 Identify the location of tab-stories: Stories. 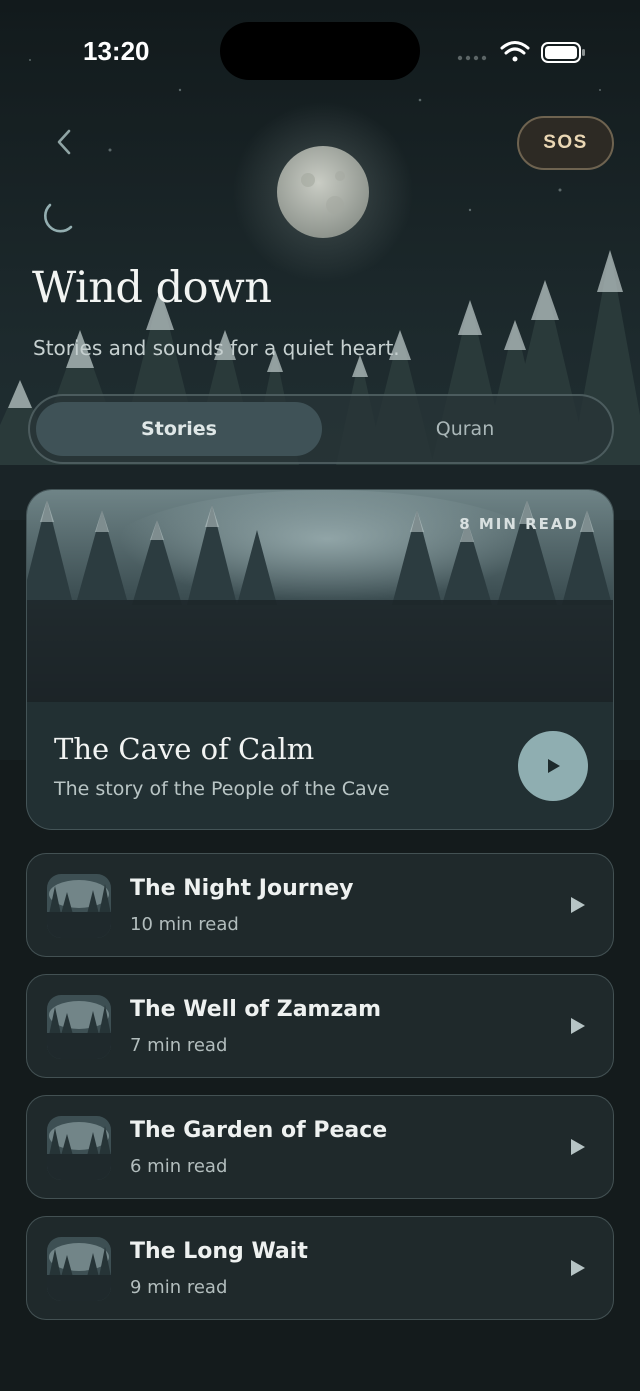
(179, 429).